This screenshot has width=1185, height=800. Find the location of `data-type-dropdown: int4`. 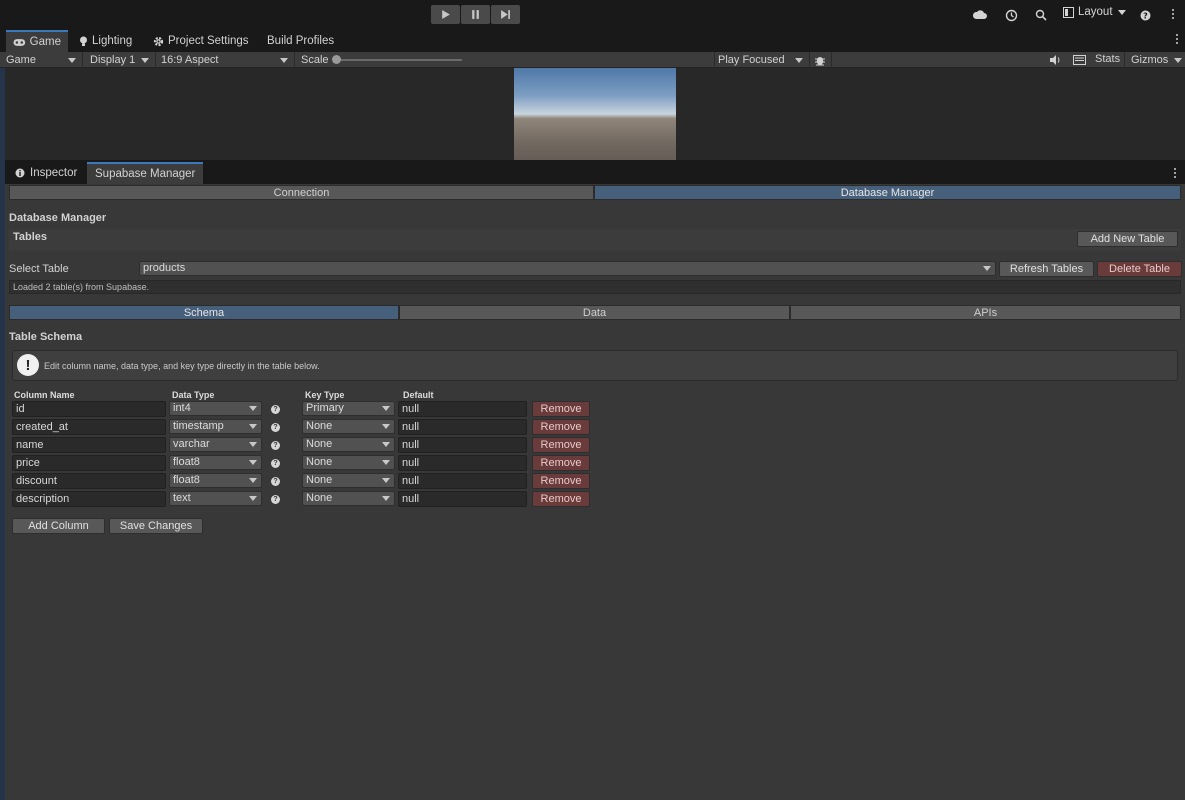

data-type-dropdown: int4 is located at coordinates (215, 408).